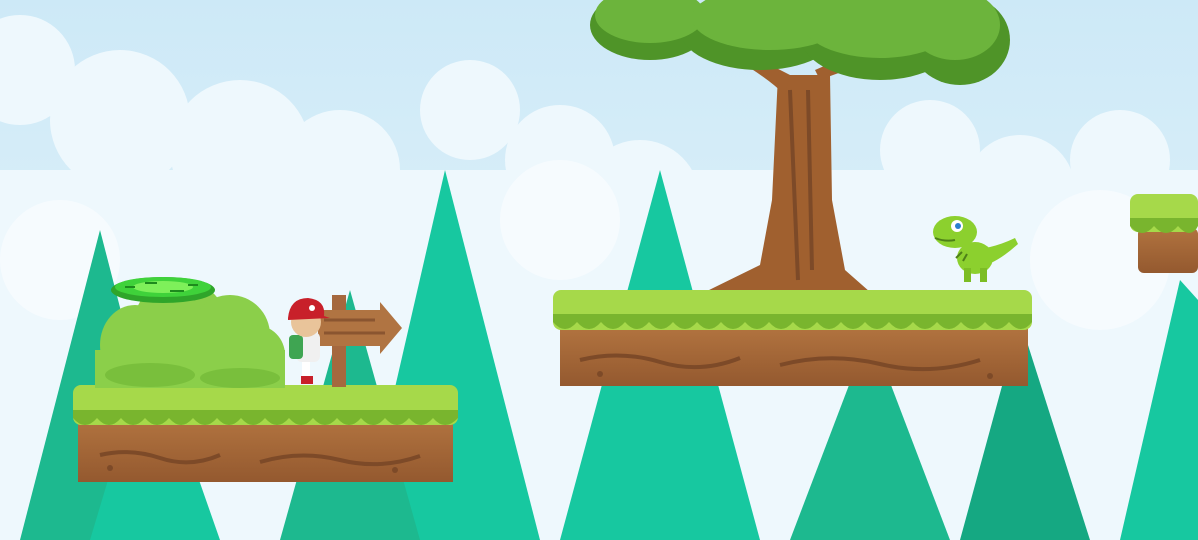 The image size is (1198, 540). I want to click on platform-right, so click(1164, 233).